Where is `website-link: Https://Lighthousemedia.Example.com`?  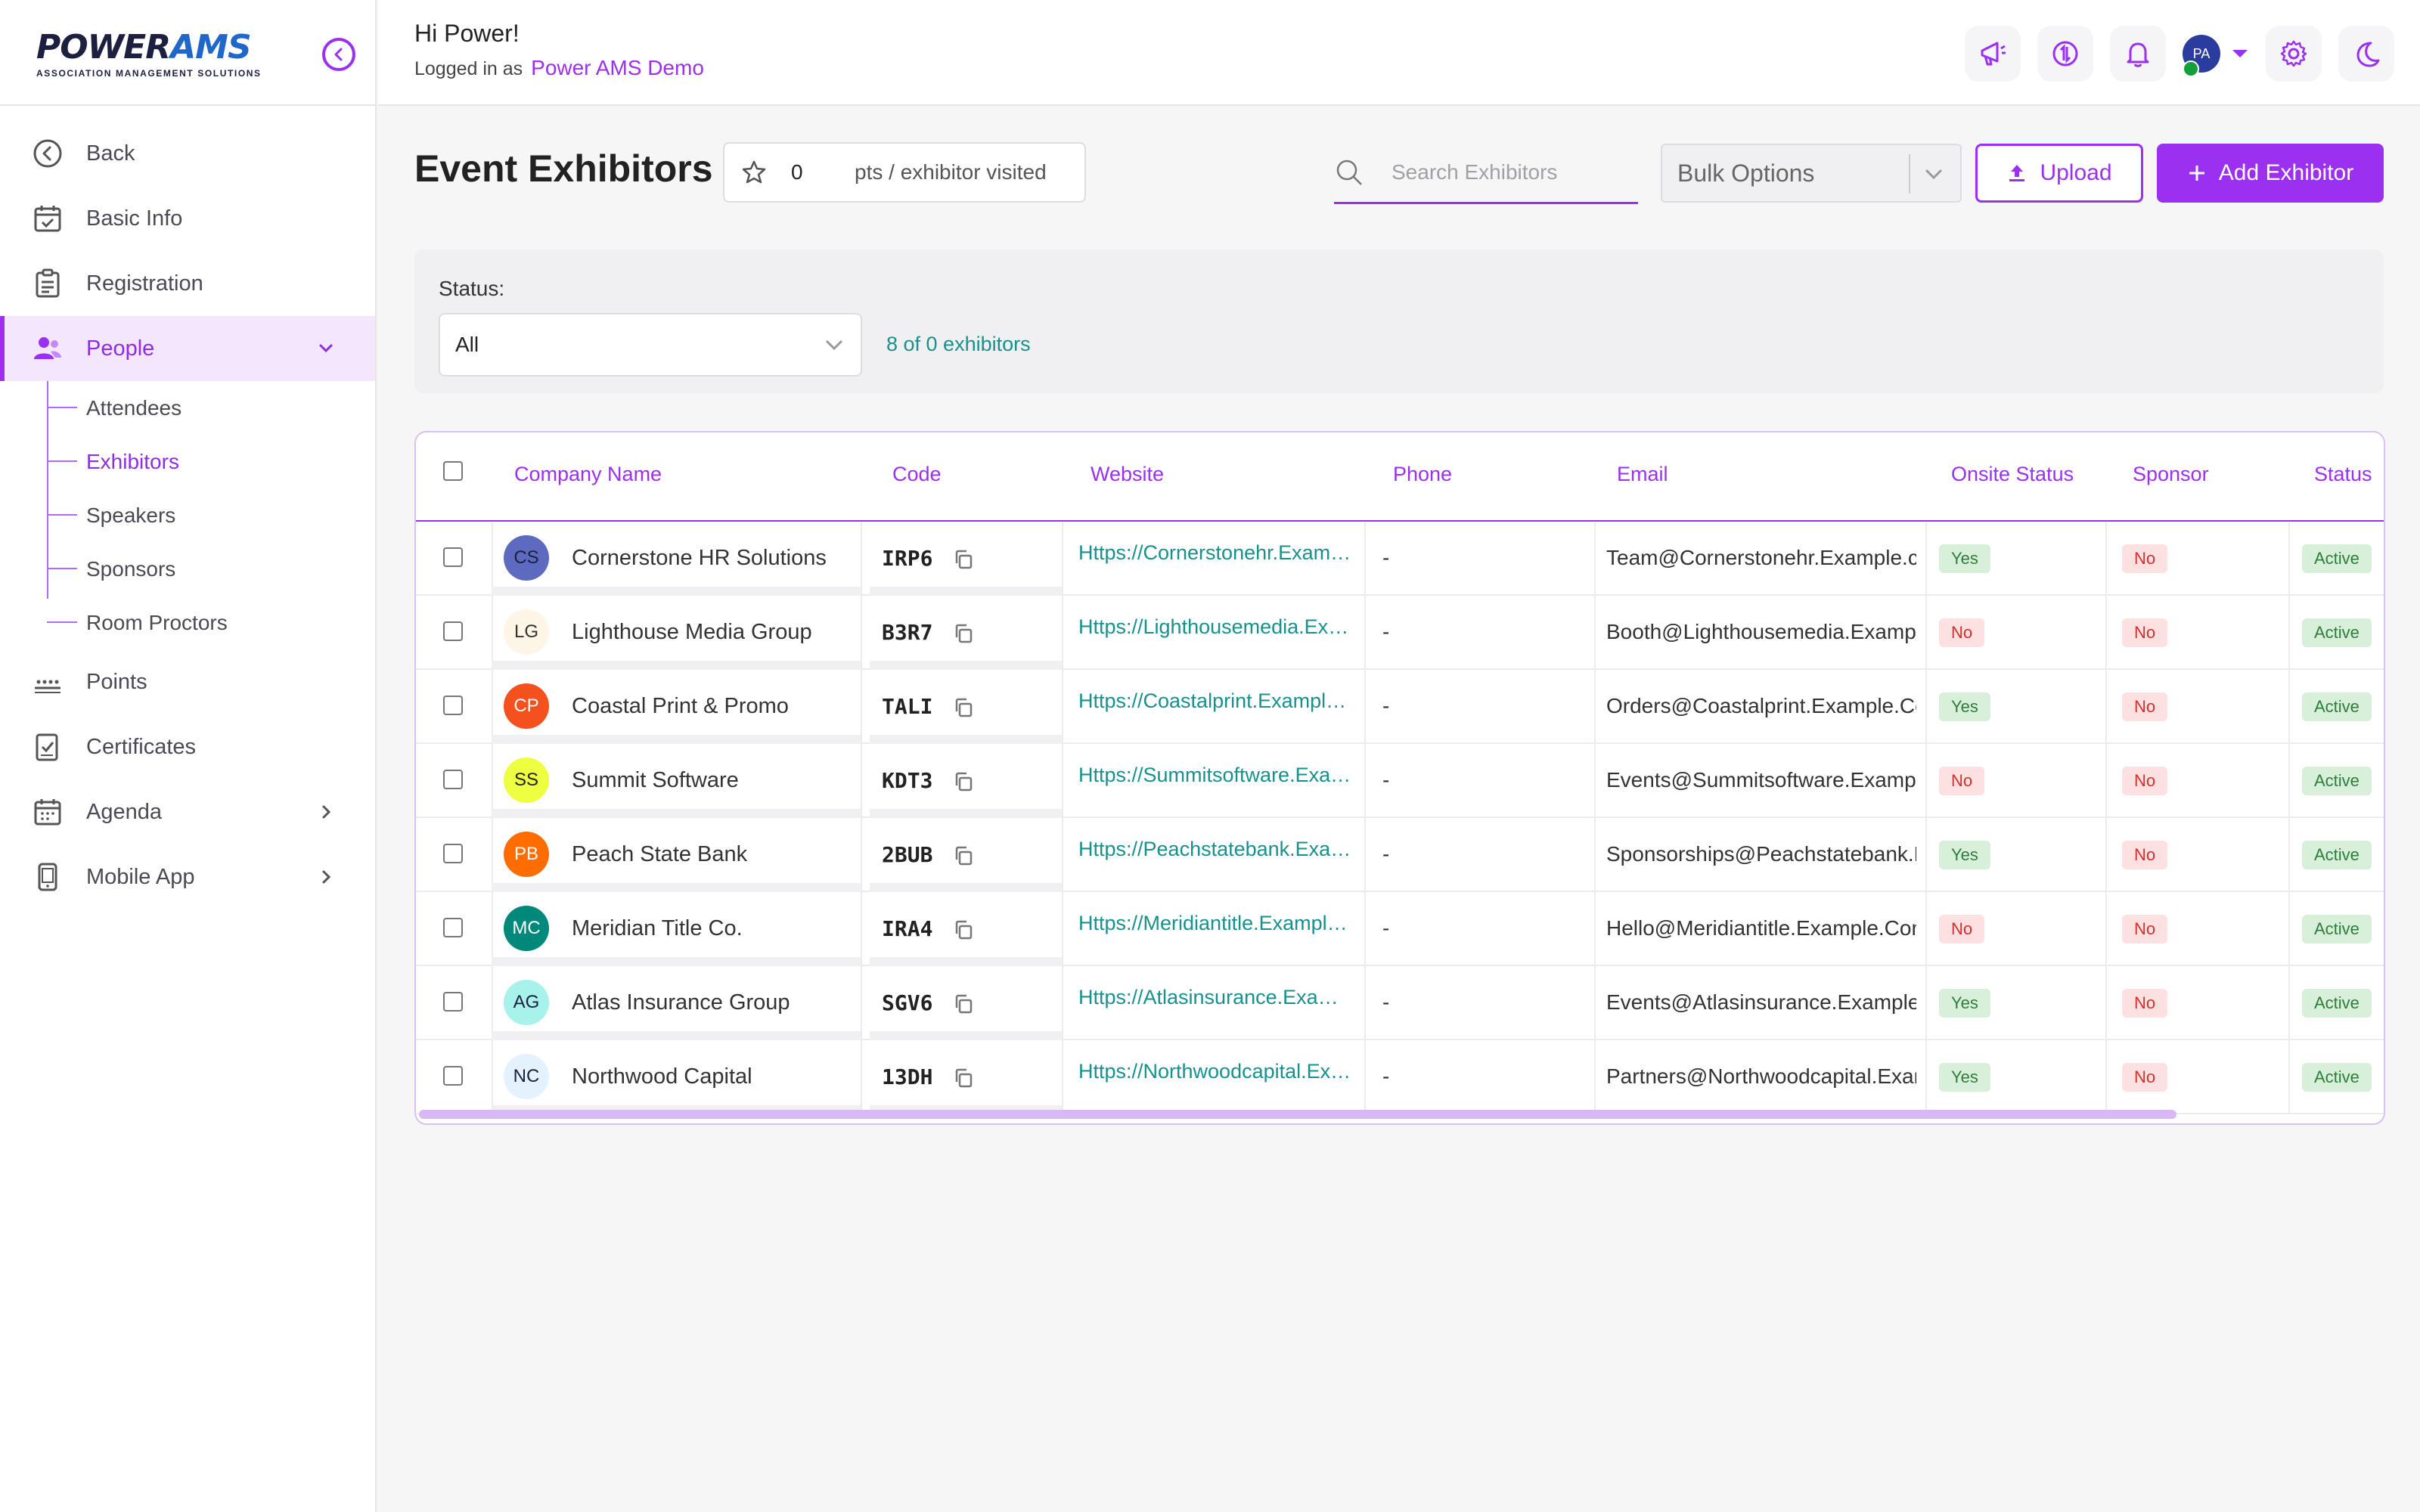
website-link: Https://Lighthousemedia.Example.com is located at coordinates (1216, 627).